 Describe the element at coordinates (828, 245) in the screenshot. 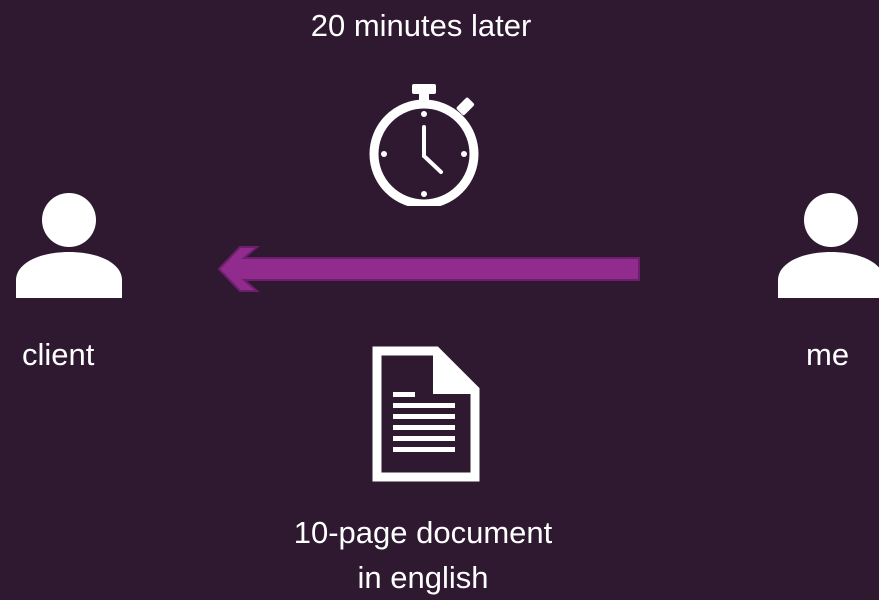

I see `me-person-icon` at that location.